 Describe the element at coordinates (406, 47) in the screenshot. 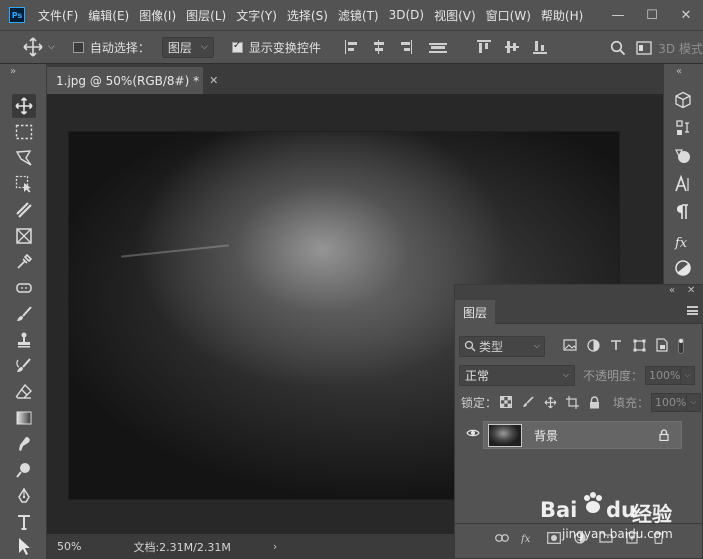

I see `align-right-icon` at that location.